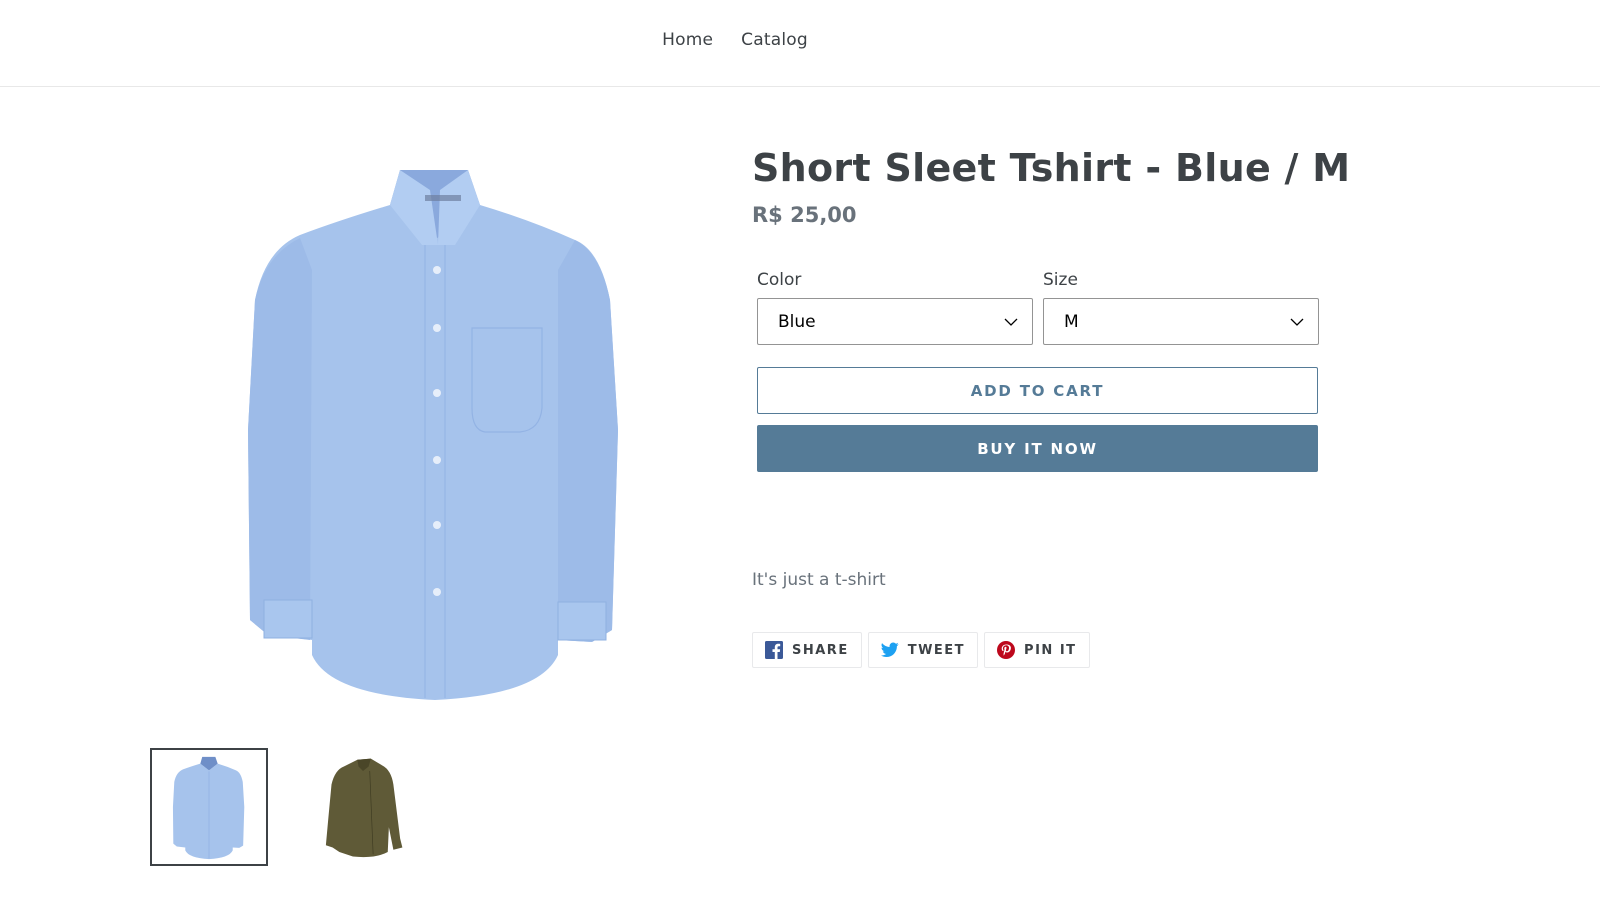 The width and height of the screenshot is (1600, 900). Describe the element at coordinates (889, 650) in the screenshot. I see `twitter-icon` at that location.